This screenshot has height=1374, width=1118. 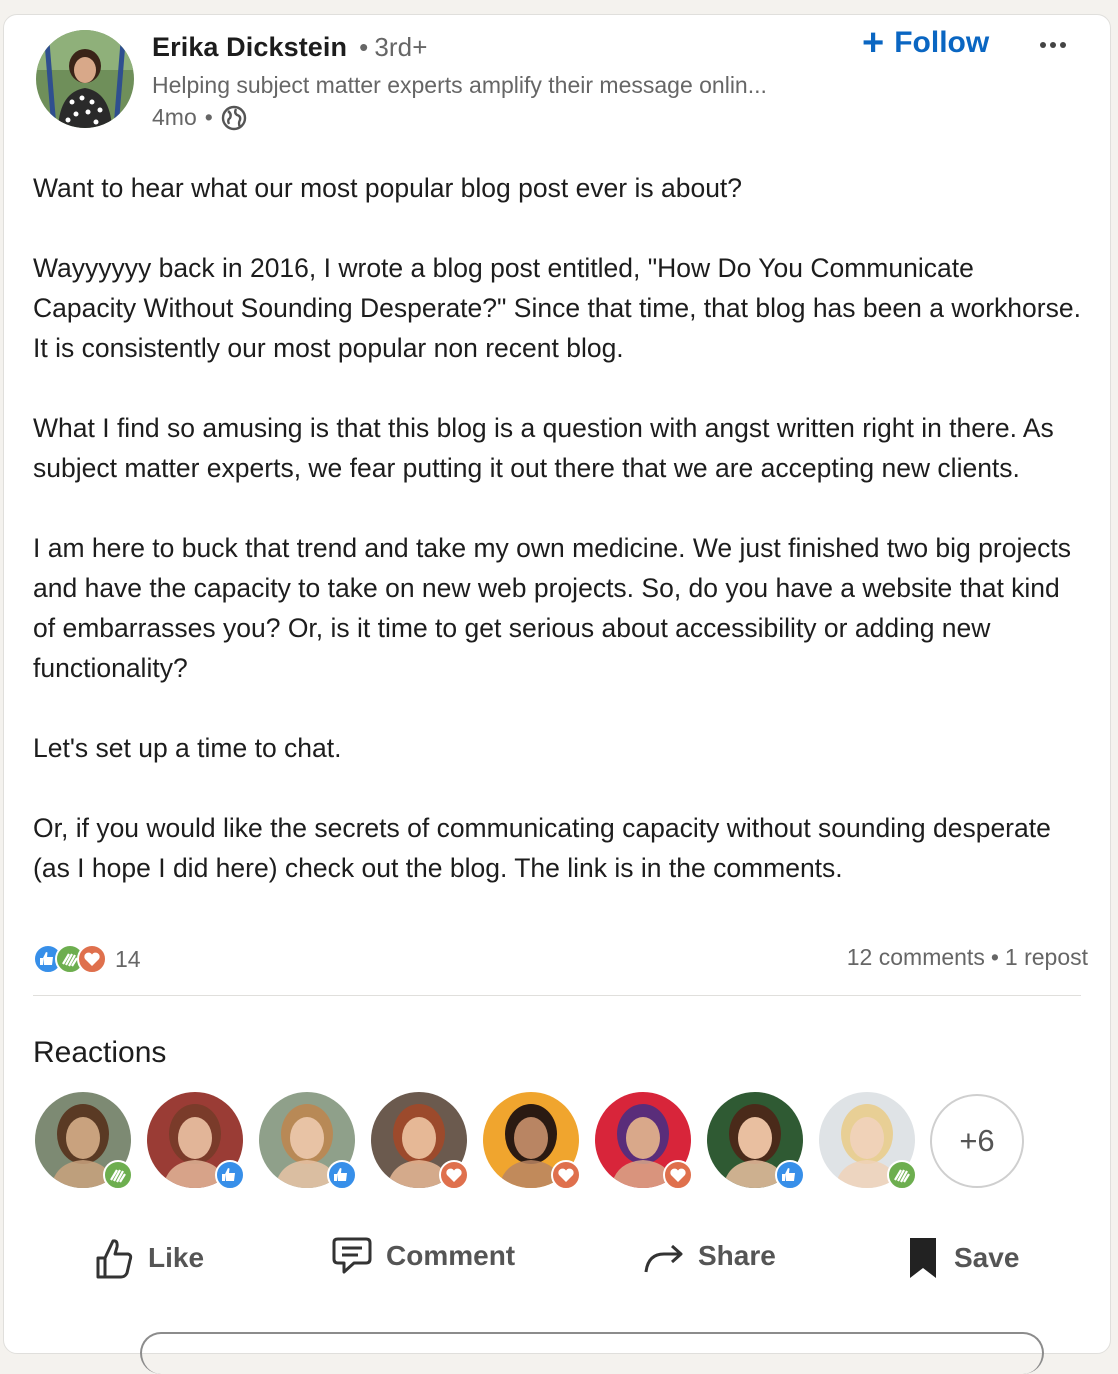 What do you see at coordinates (176, 1257) in the screenshot?
I see `like-label: Like` at bounding box center [176, 1257].